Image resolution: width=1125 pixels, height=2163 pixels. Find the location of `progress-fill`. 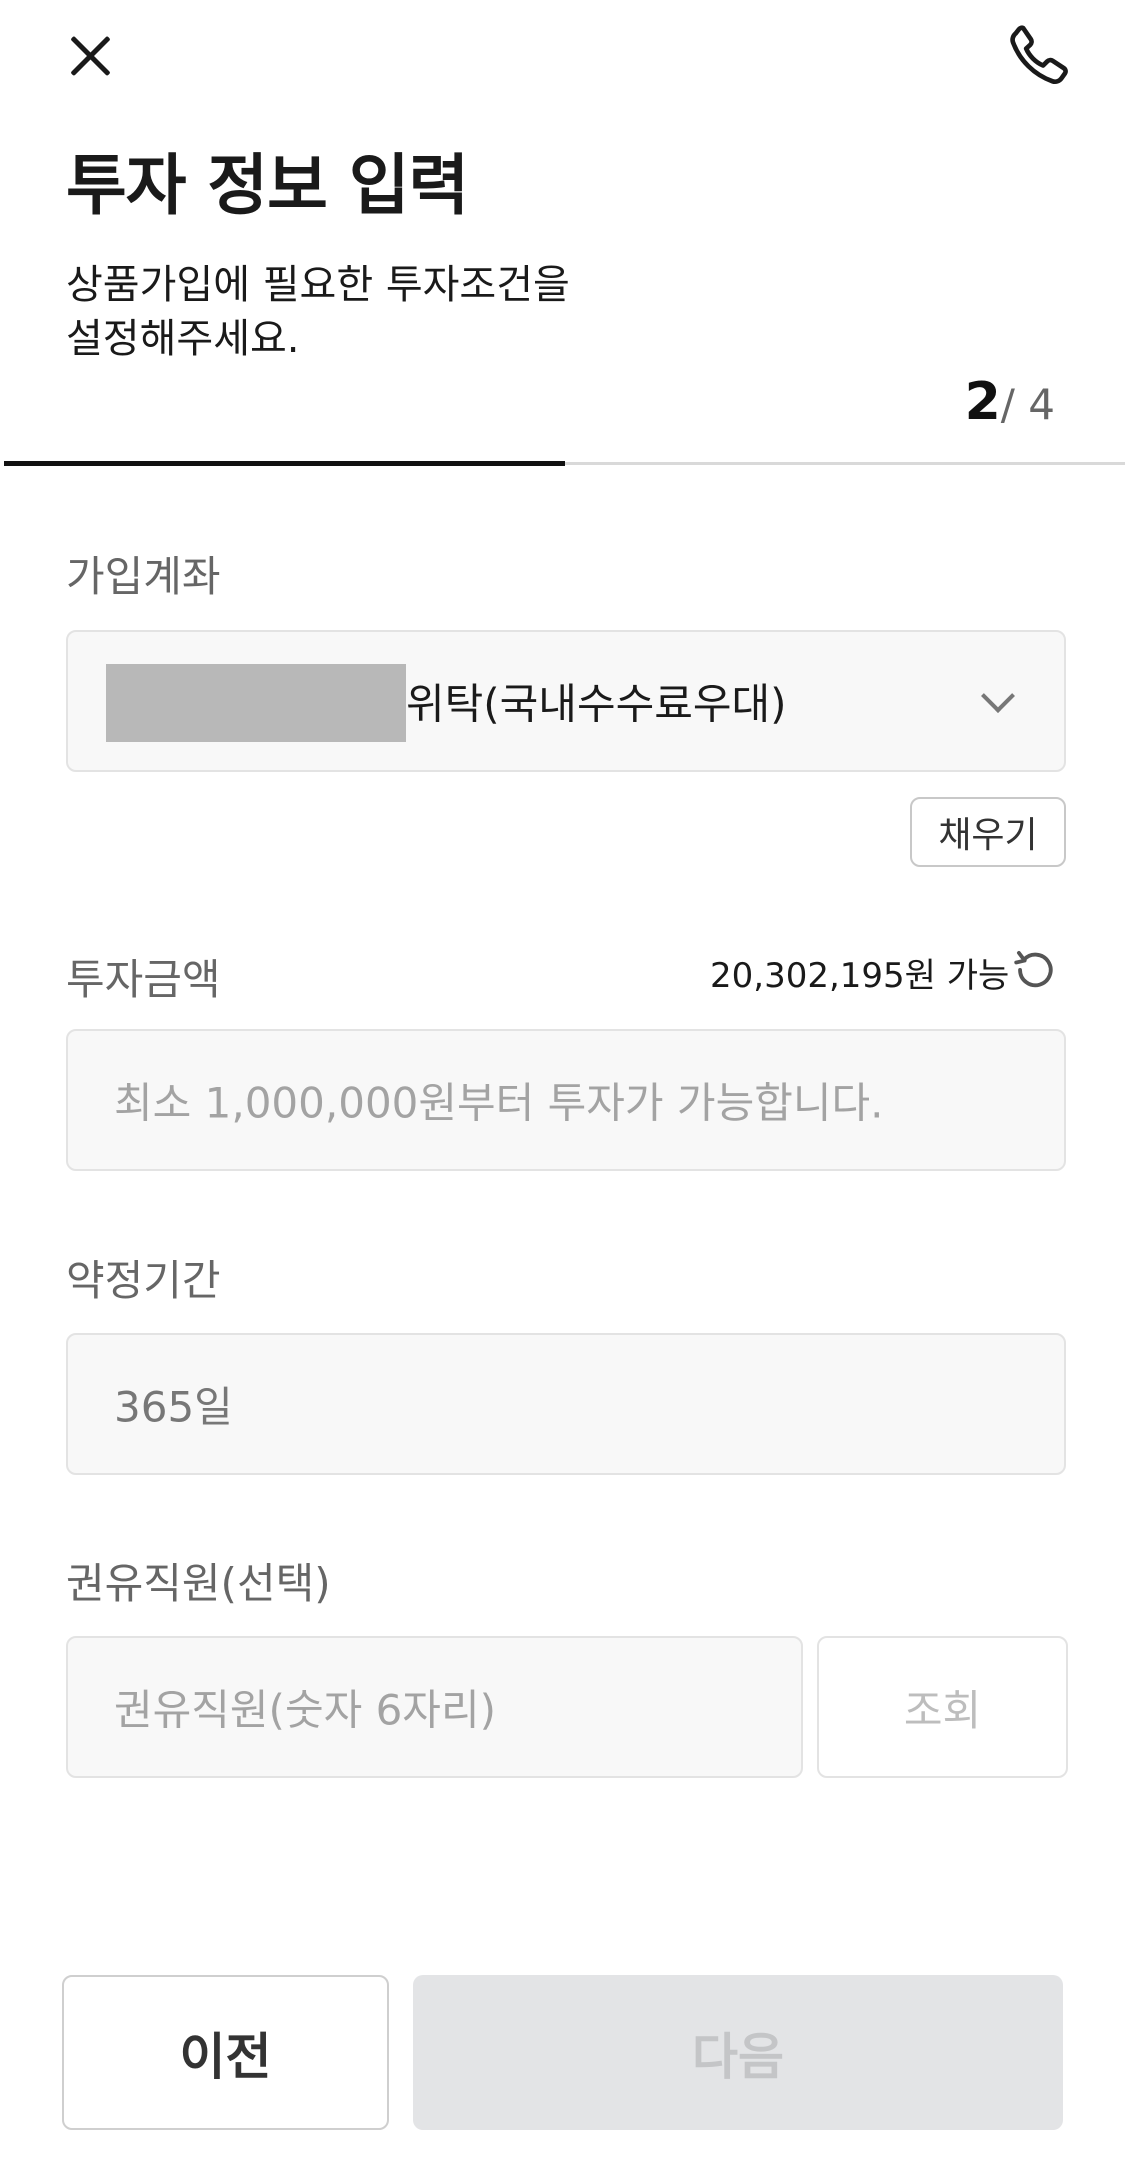

progress-fill is located at coordinates (284, 463).